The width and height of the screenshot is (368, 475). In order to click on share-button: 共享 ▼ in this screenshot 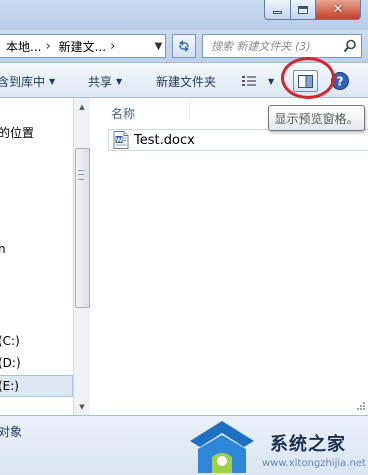, I will do `click(105, 81)`.